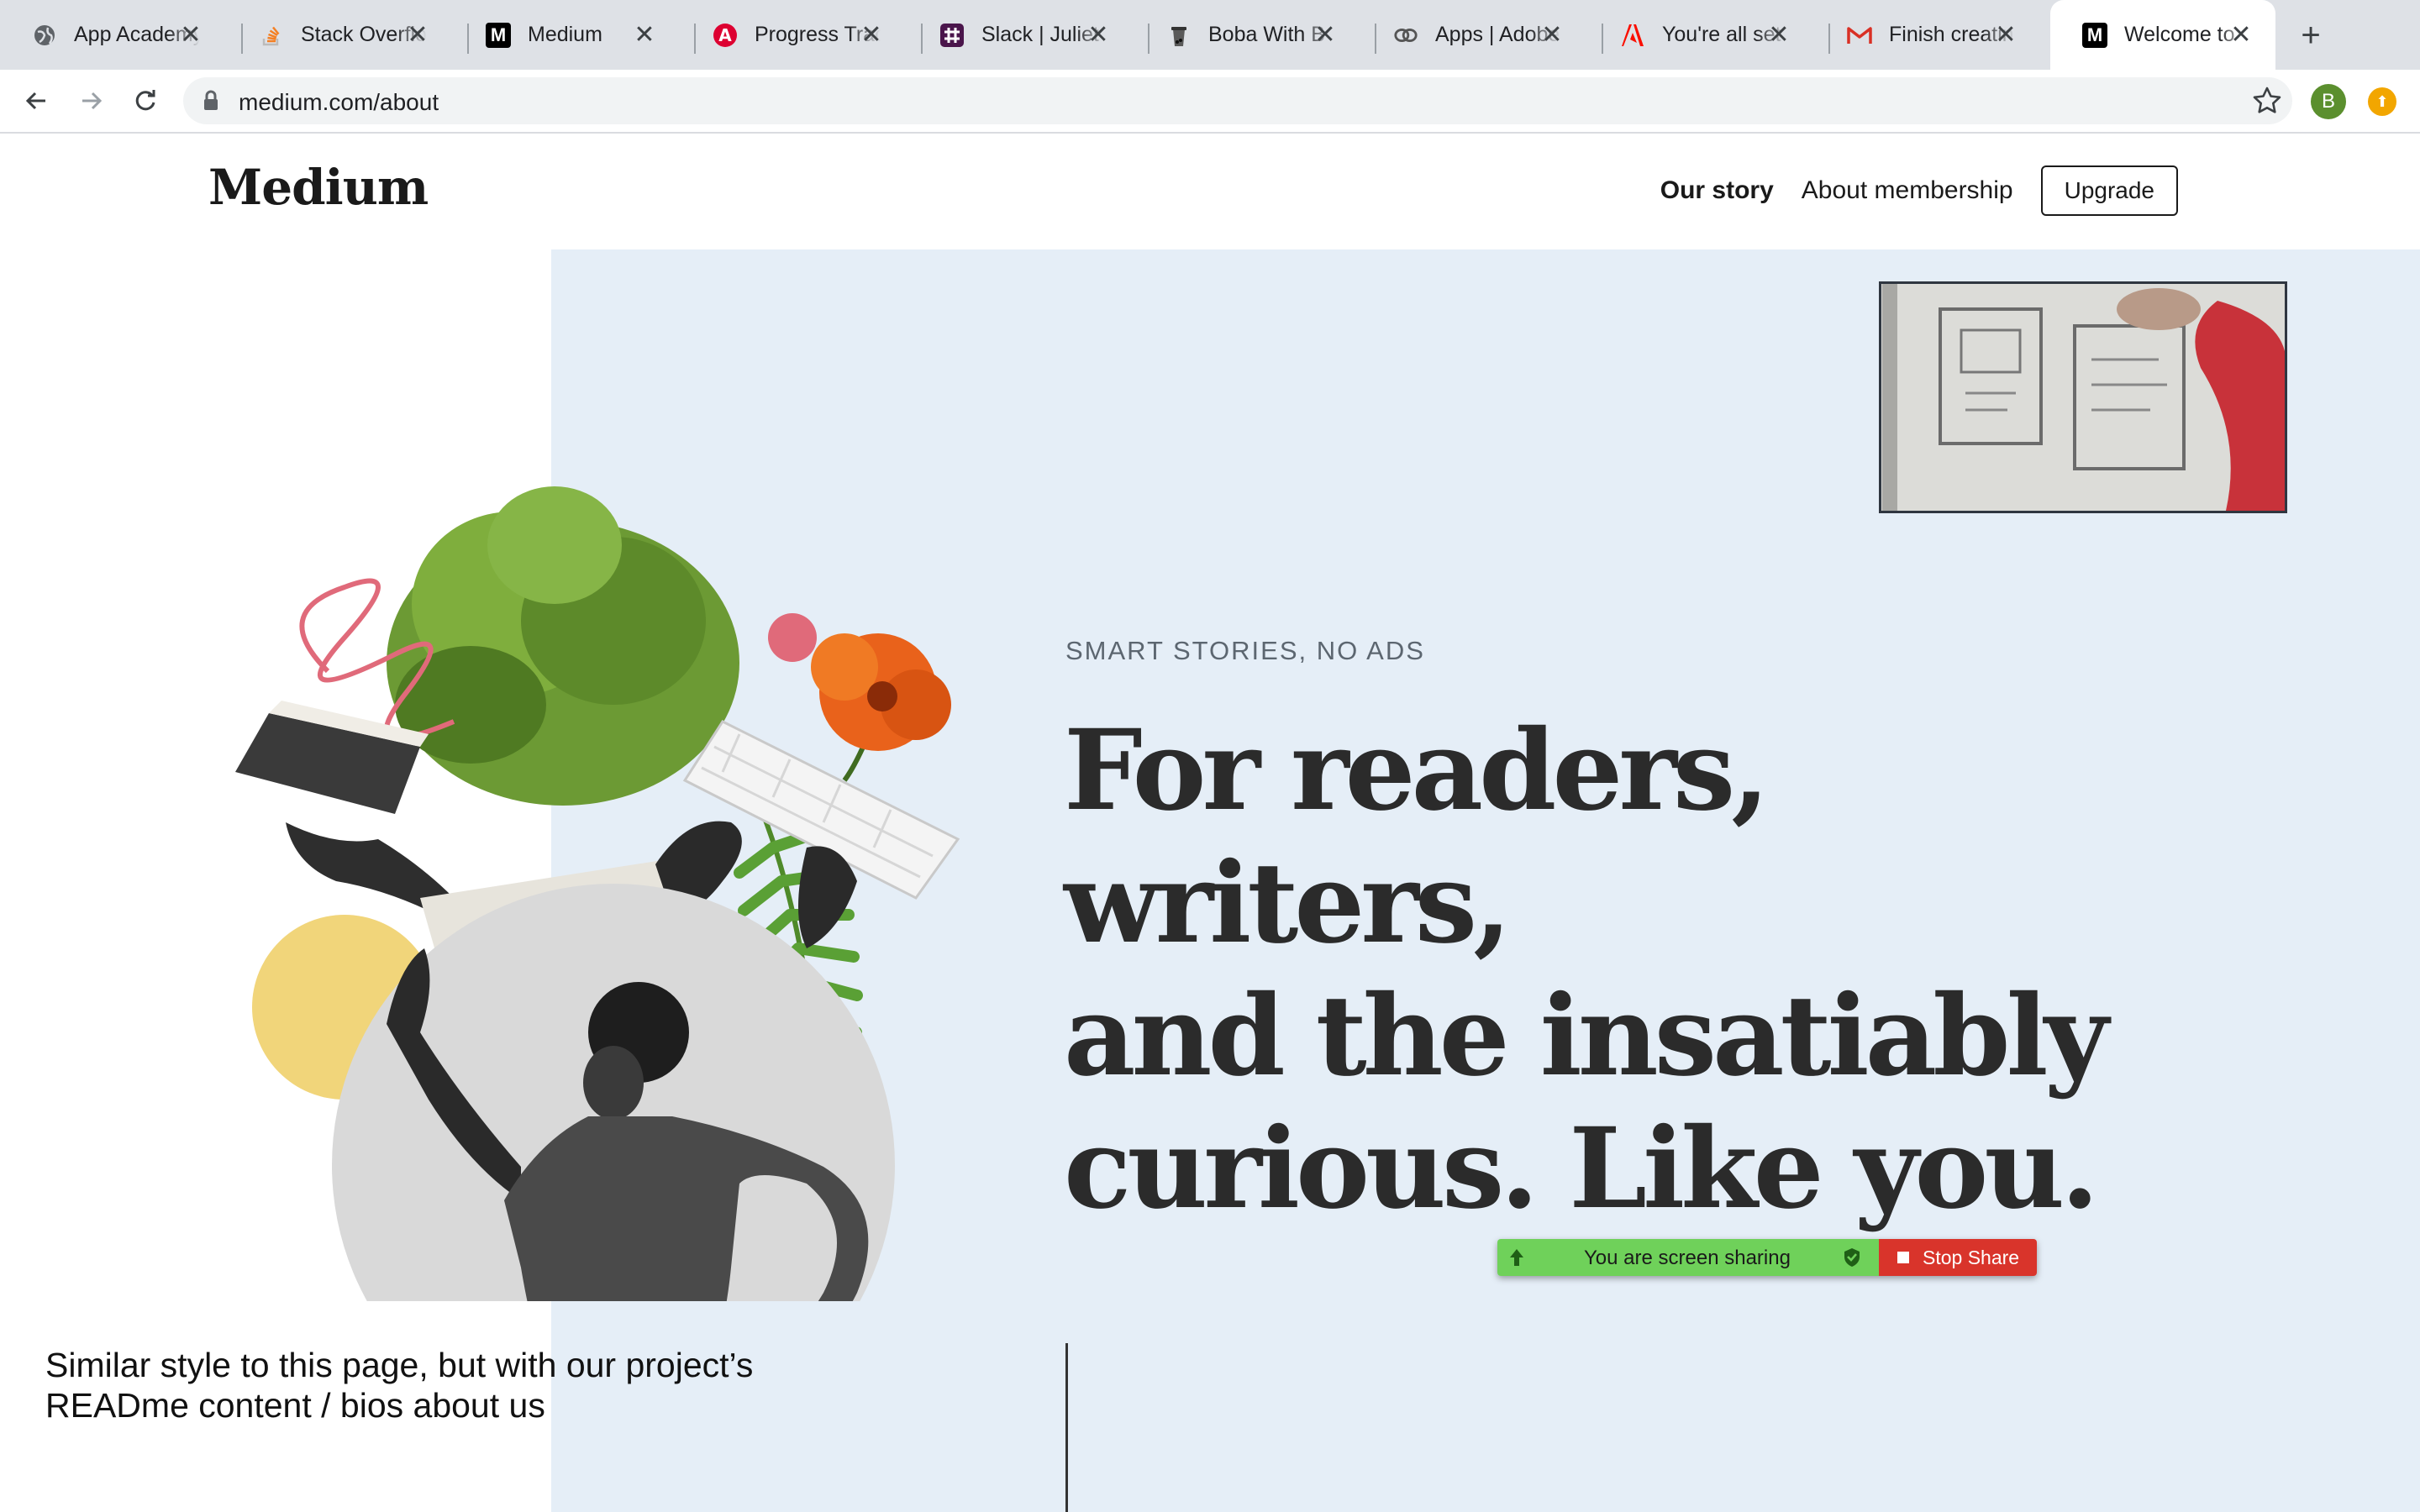 Image resolution: width=2420 pixels, height=1512 pixels. I want to click on forward-arrow-icon, so click(92, 100).